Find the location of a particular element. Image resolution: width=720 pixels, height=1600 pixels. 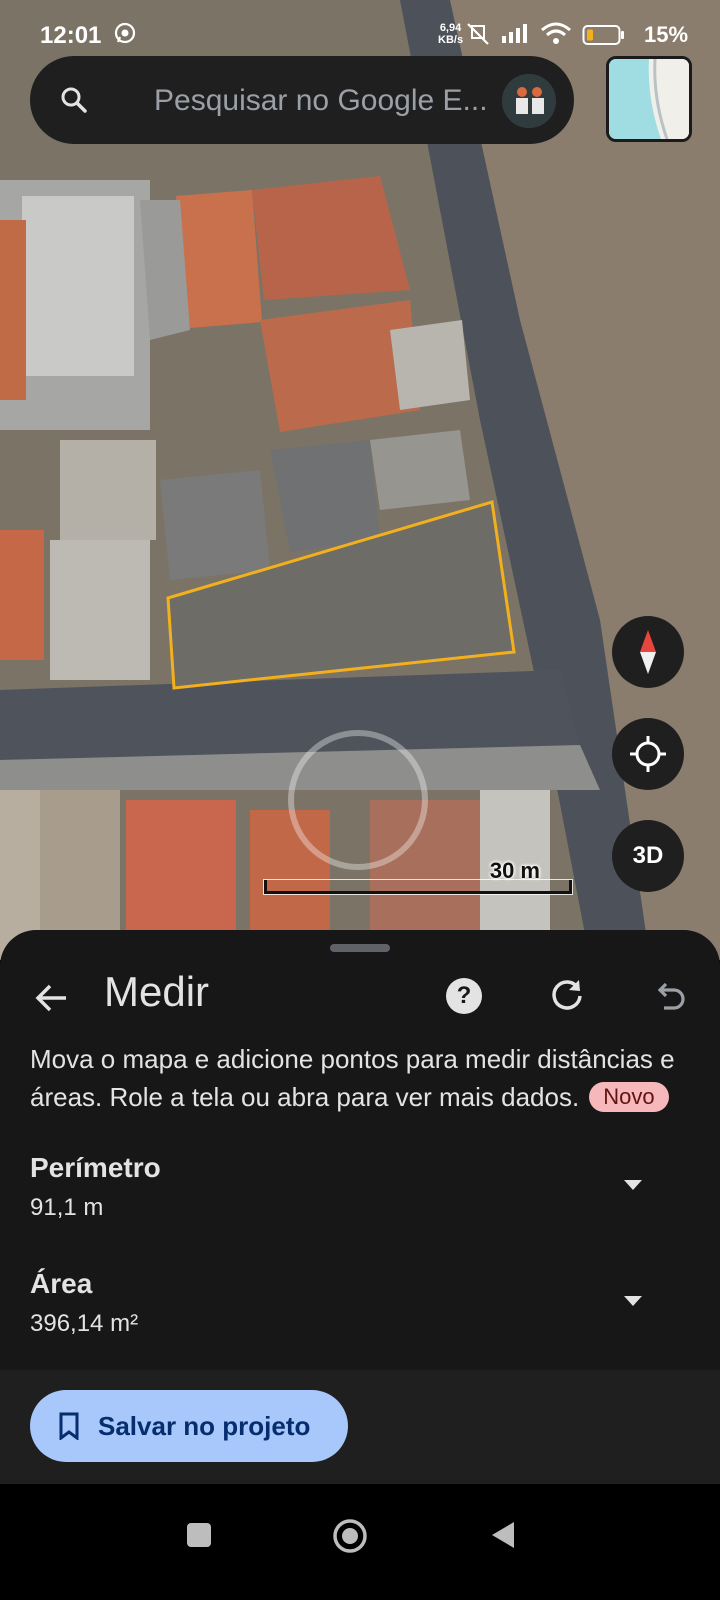

scale-bar is located at coordinates (418, 887).